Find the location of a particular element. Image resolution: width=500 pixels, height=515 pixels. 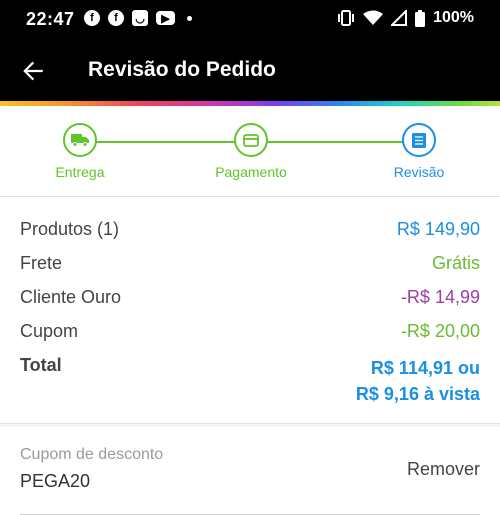

step-payment: Pagamento is located at coordinates (251, 151).